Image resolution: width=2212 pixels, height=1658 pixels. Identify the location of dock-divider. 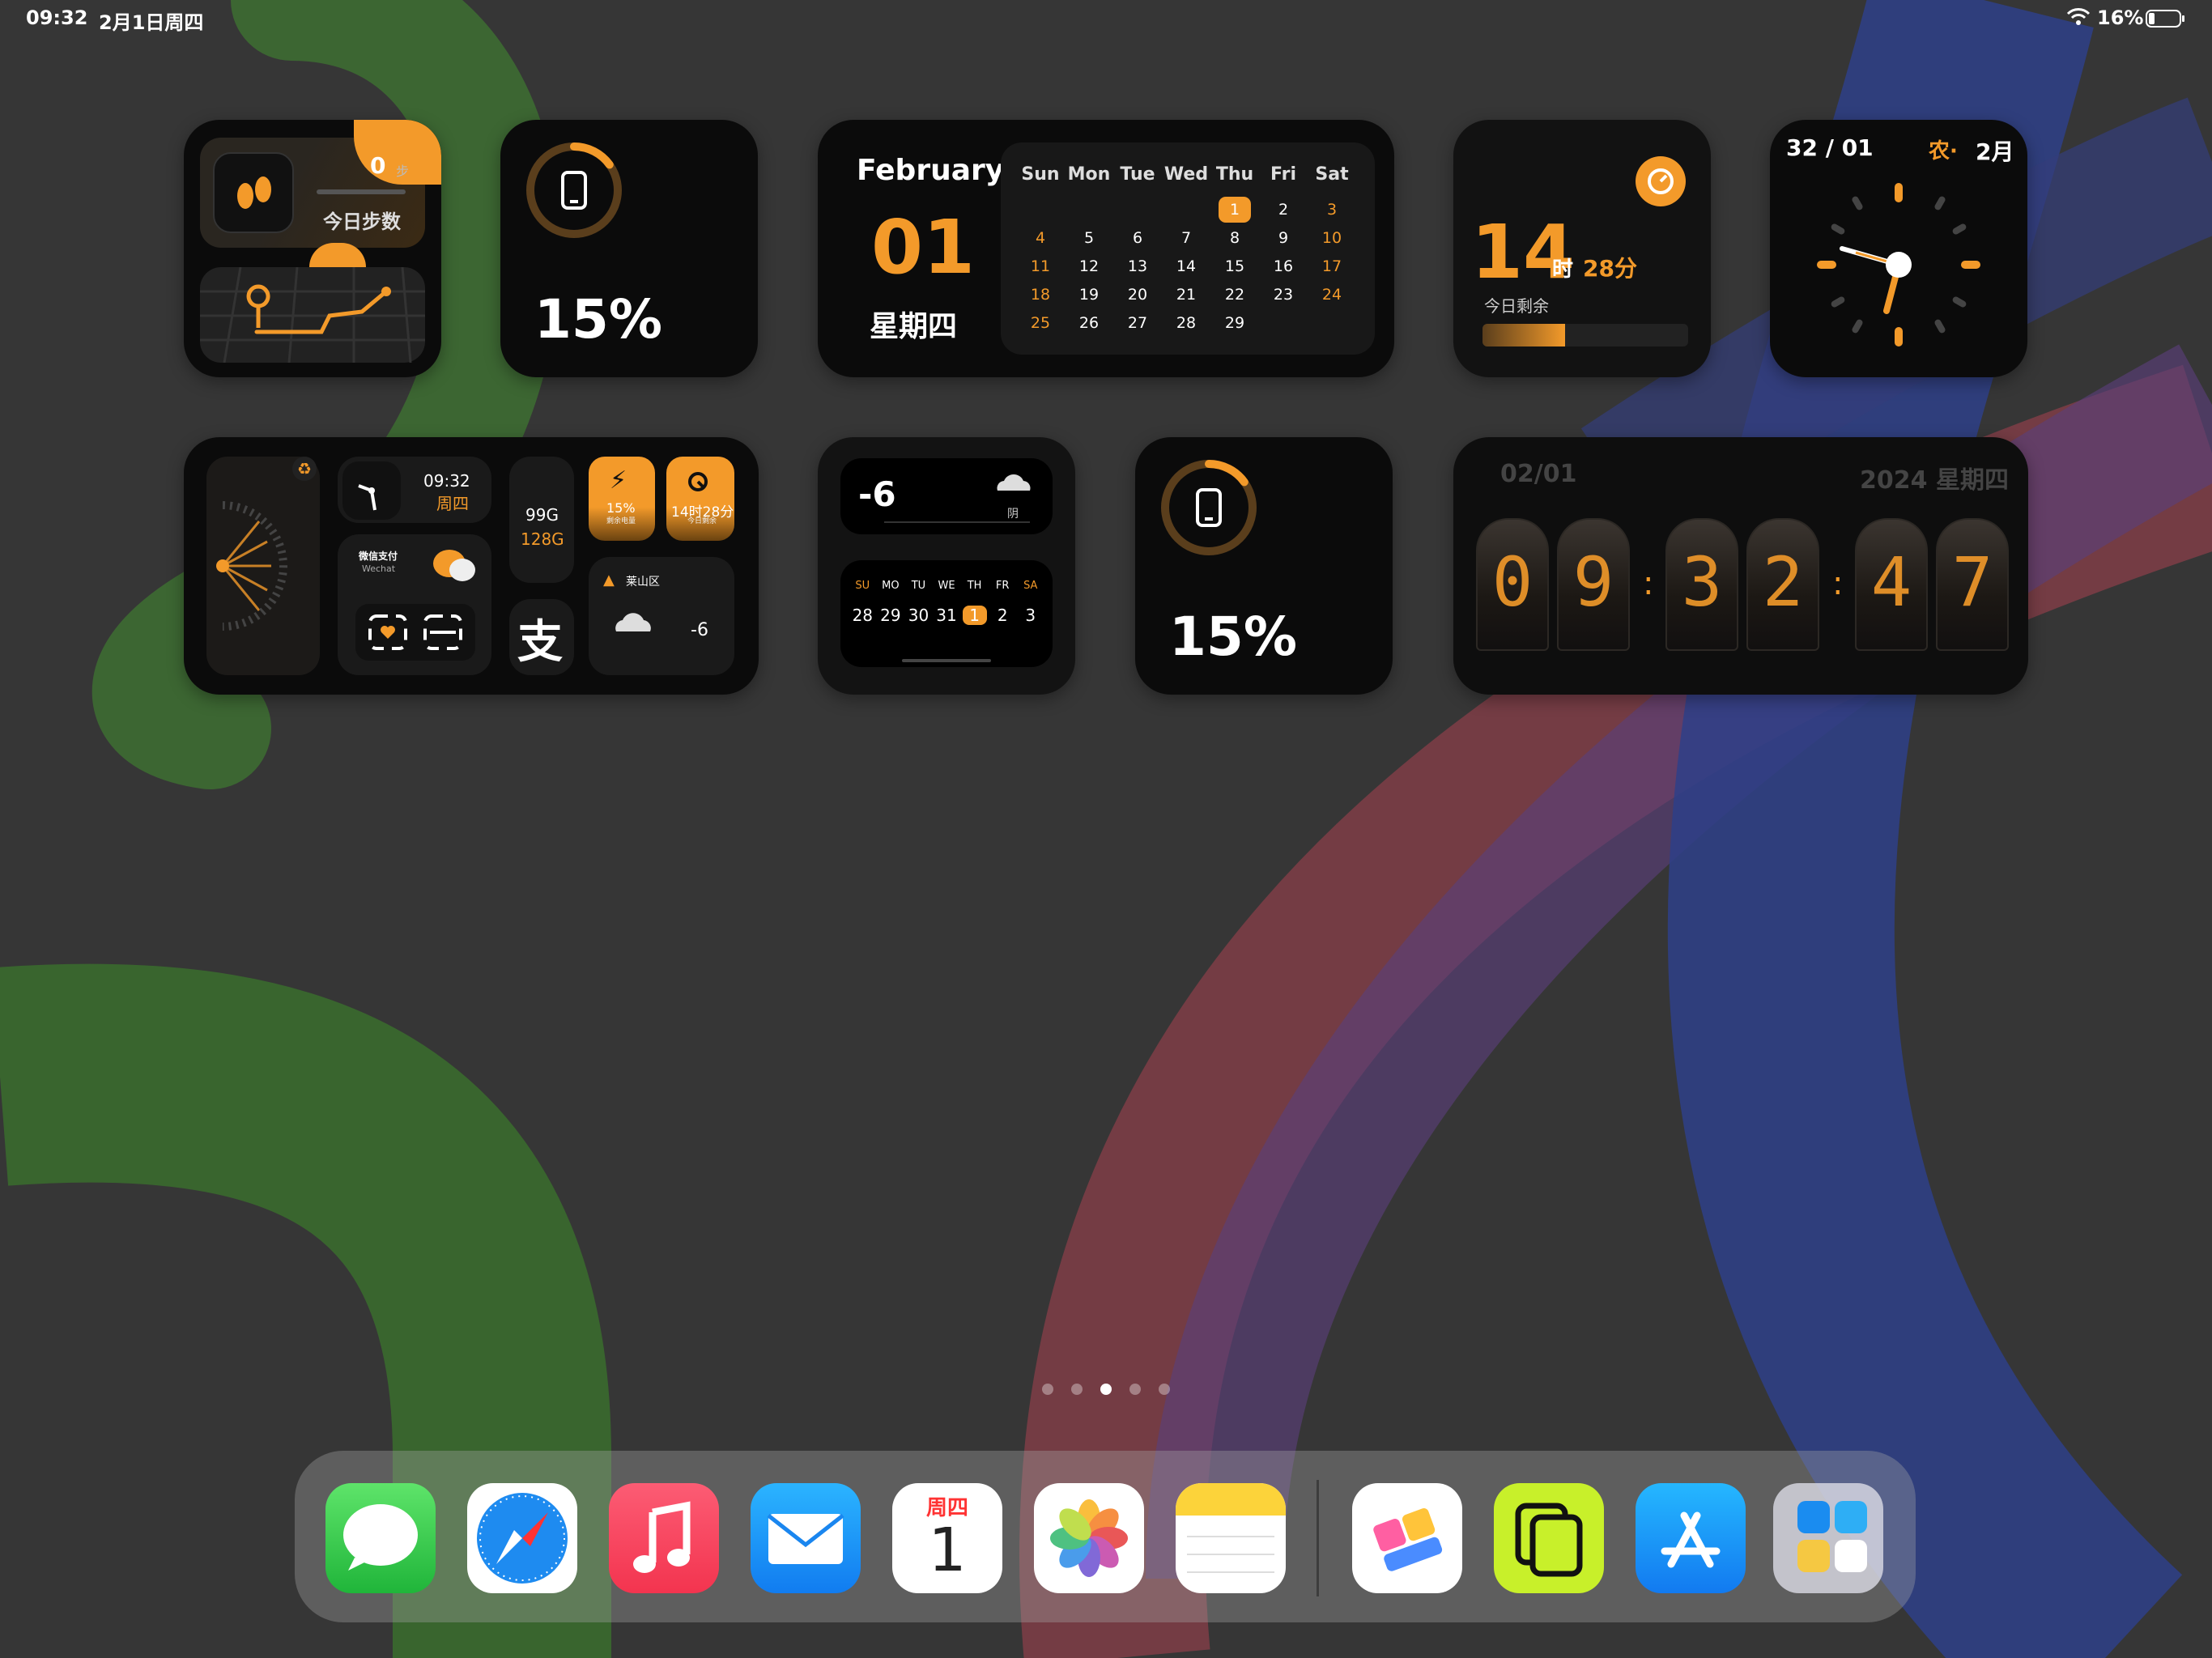
(1318, 1538).